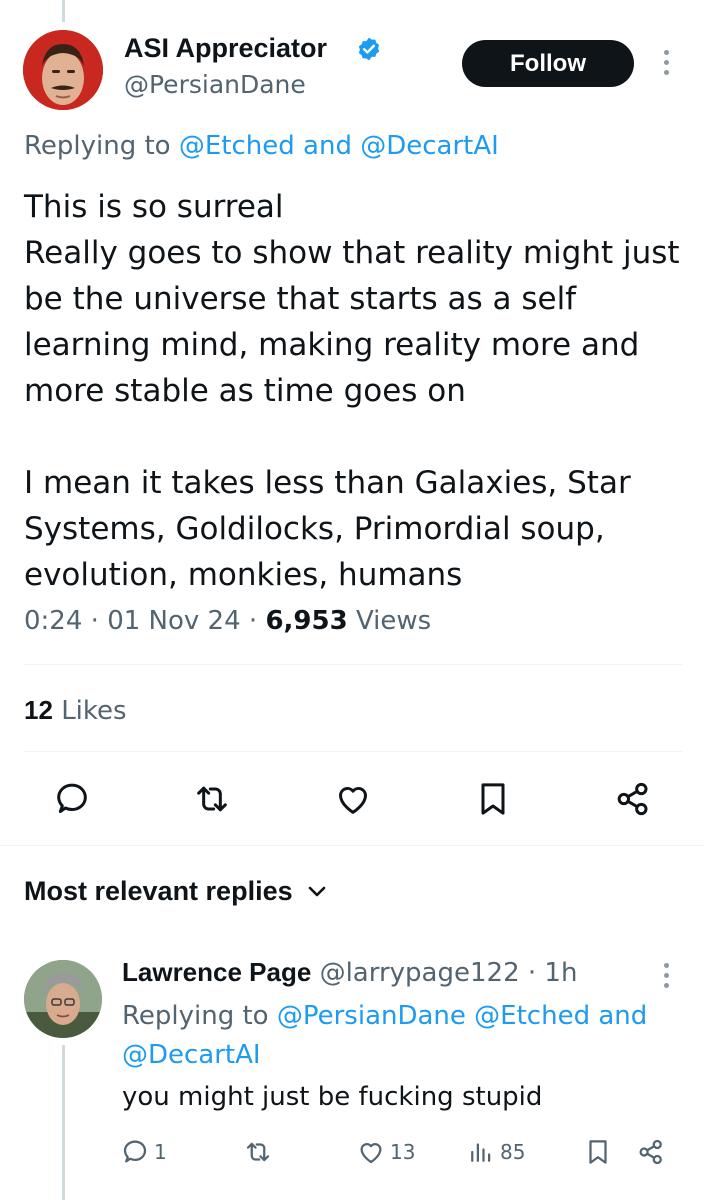 Image resolution: width=704 pixels, height=1200 pixels. I want to click on reply-replying-prefix: Replying to, so click(195, 1016).